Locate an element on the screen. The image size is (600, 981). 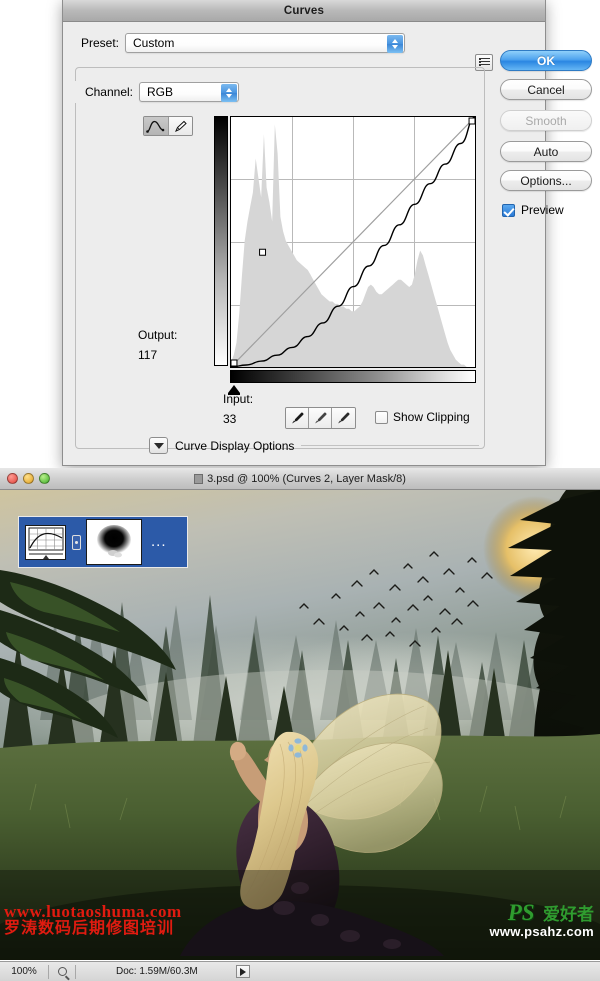
input-value: 33 is located at coordinates (230, 419).